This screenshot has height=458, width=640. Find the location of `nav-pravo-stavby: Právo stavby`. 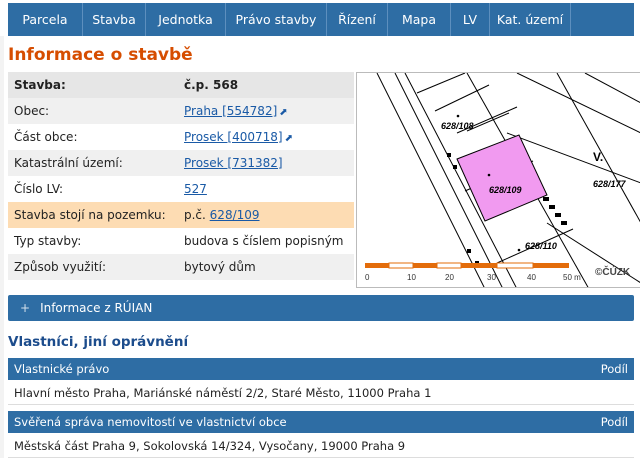

nav-pravo-stavby: Právo stavby is located at coordinates (276, 19).